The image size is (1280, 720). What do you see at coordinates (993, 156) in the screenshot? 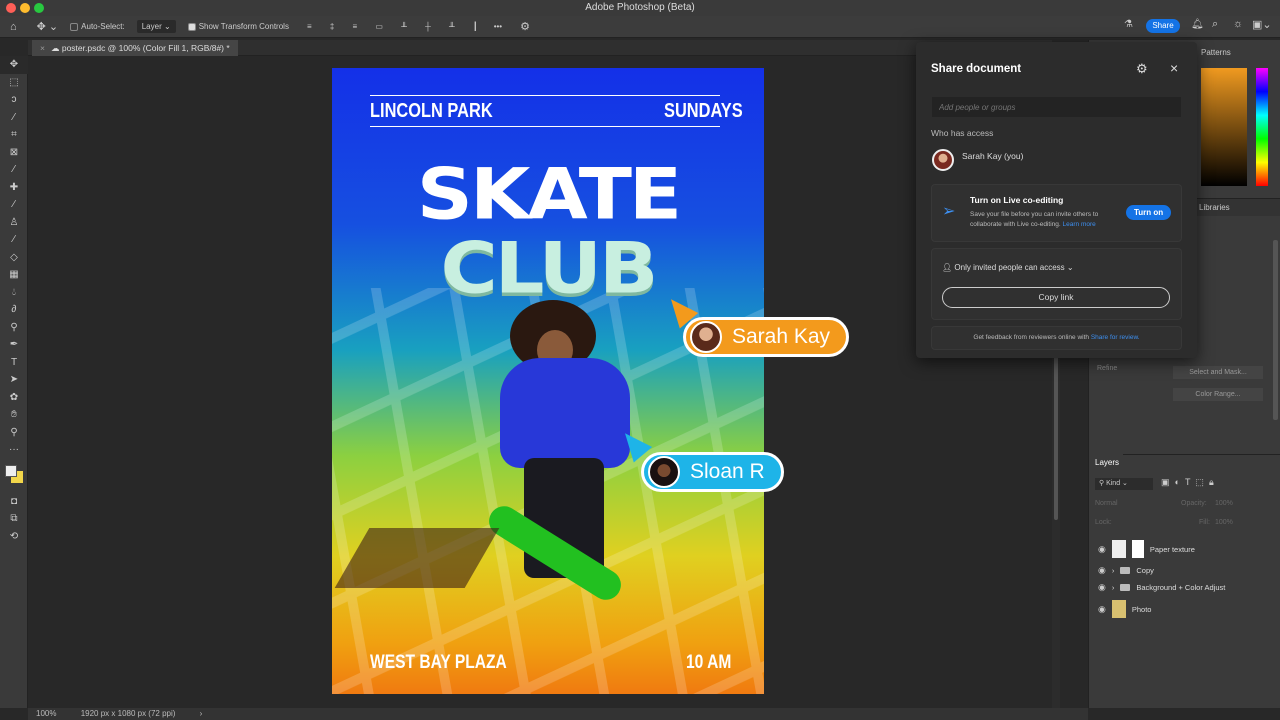
I see `user-name: Sarah Kay (you)` at bounding box center [993, 156].